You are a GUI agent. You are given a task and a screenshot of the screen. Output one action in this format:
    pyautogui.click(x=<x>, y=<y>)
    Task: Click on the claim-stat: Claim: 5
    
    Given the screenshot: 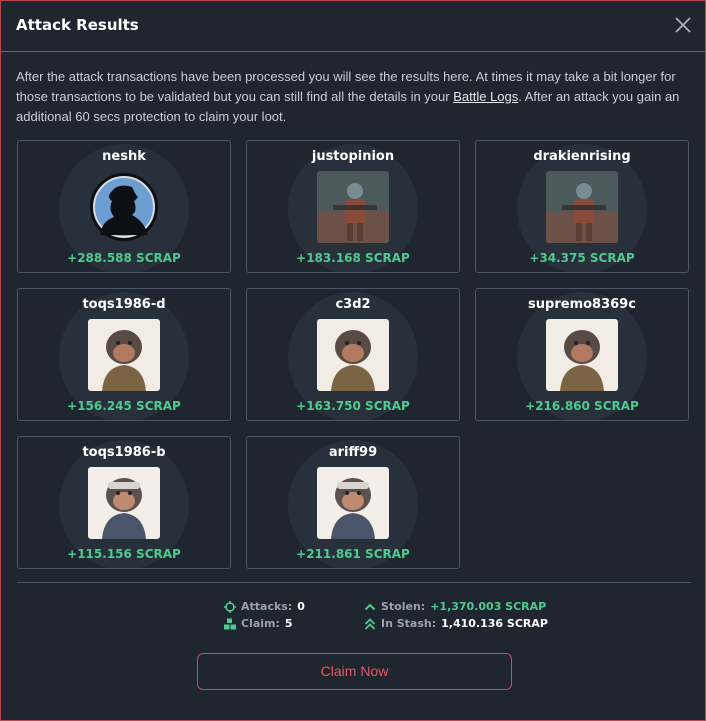 What is the action you would take?
    pyautogui.click(x=264, y=623)
    